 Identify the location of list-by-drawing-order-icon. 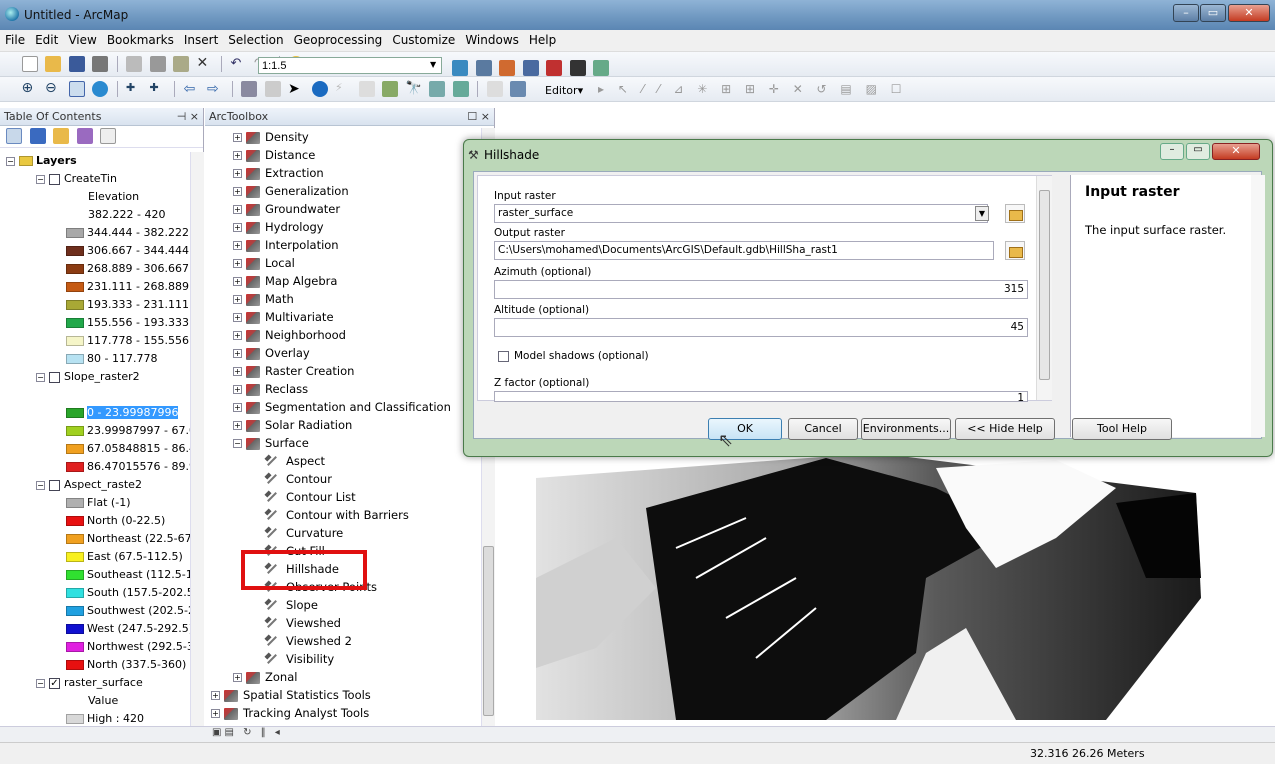
(14, 136).